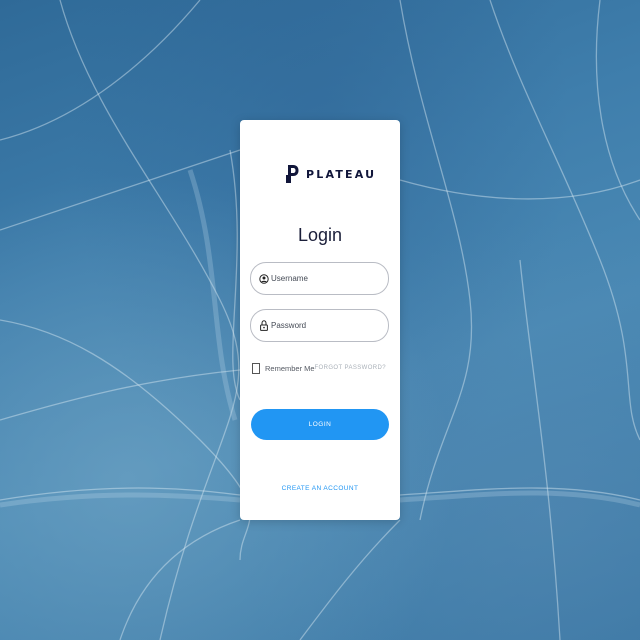  I want to click on page-title: Login, so click(320, 235).